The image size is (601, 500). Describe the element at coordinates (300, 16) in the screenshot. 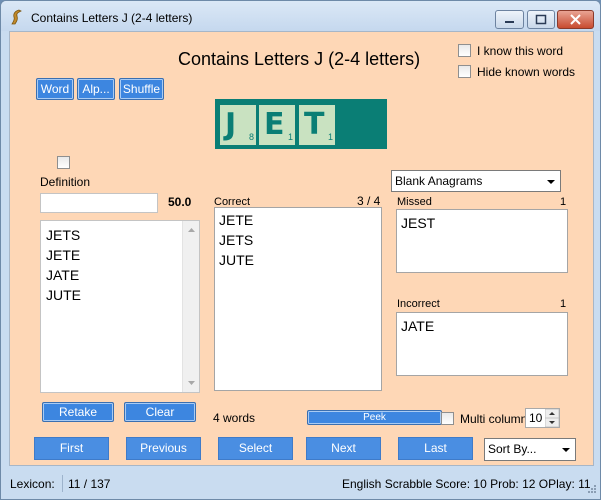

I see `title-bar: Contains Letters J (2-4 letters)` at that location.